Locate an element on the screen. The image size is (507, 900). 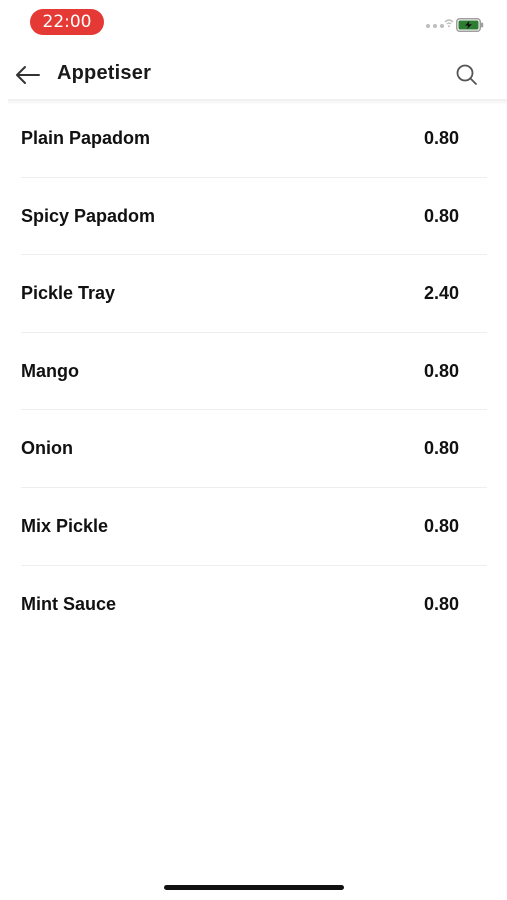
item-name: Mint Sauce is located at coordinates (69, 603).